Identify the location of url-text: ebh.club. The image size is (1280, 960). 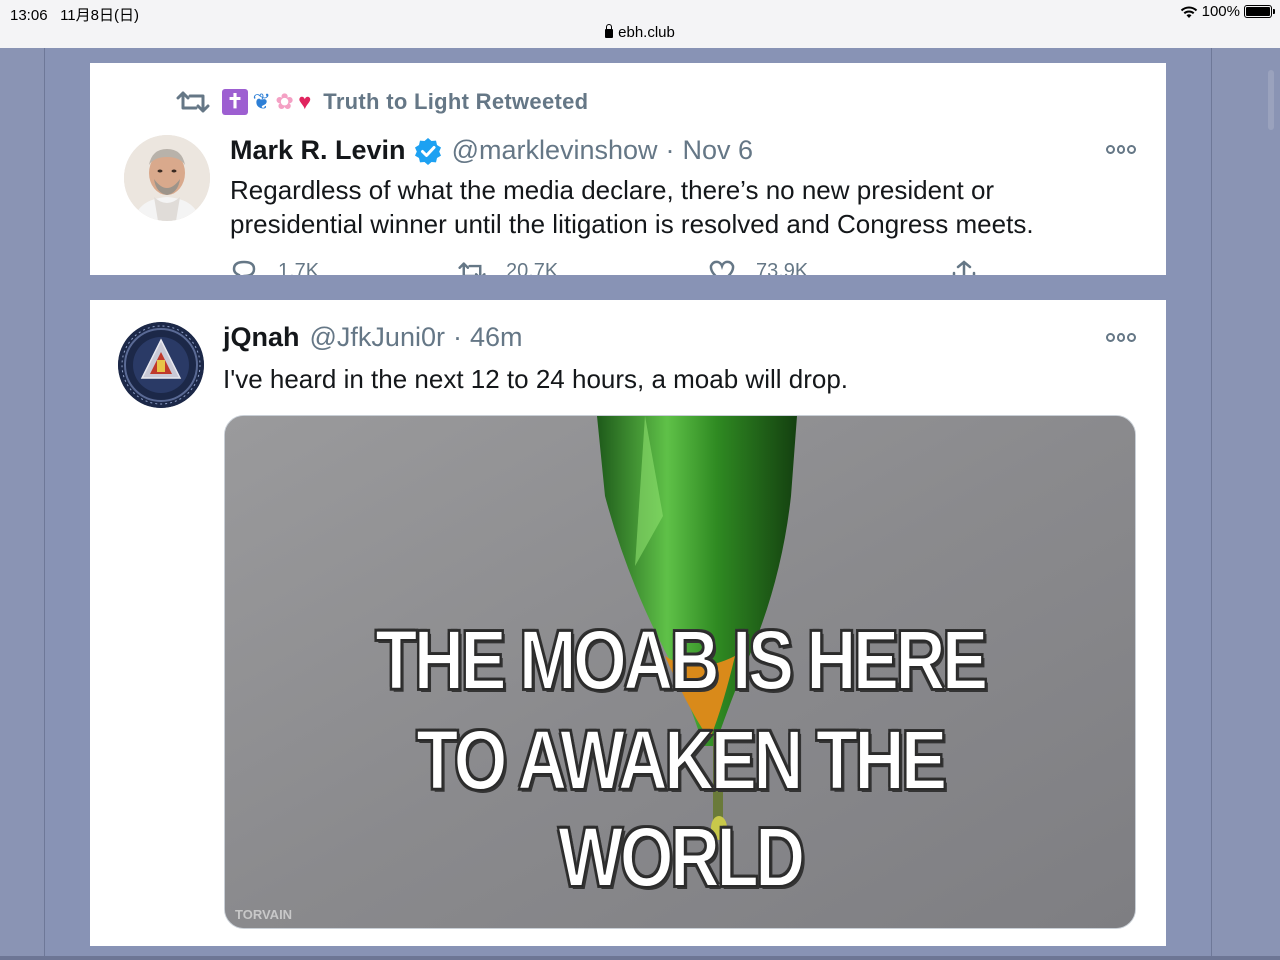
(646, 32).